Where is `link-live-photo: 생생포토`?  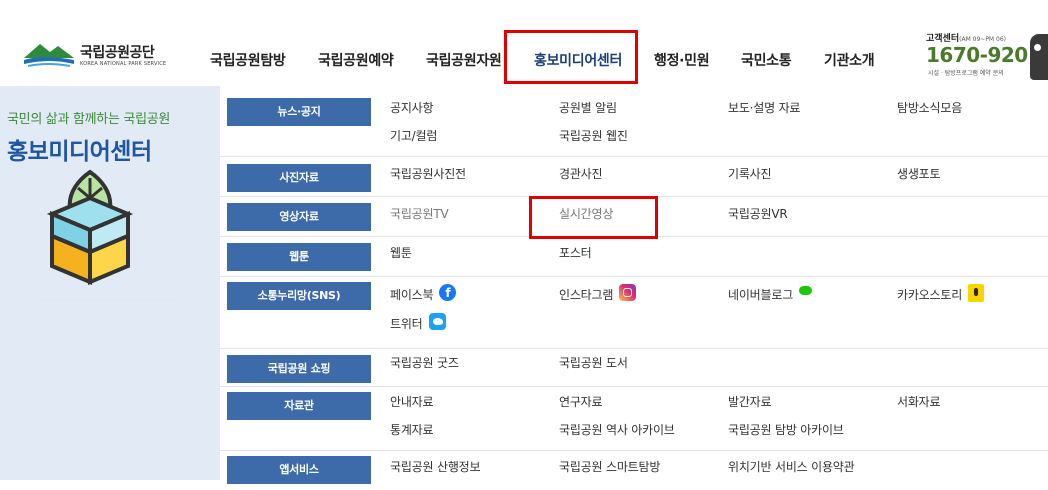
link-live-photo: 생생포토 is located at coordinates (919, 173).